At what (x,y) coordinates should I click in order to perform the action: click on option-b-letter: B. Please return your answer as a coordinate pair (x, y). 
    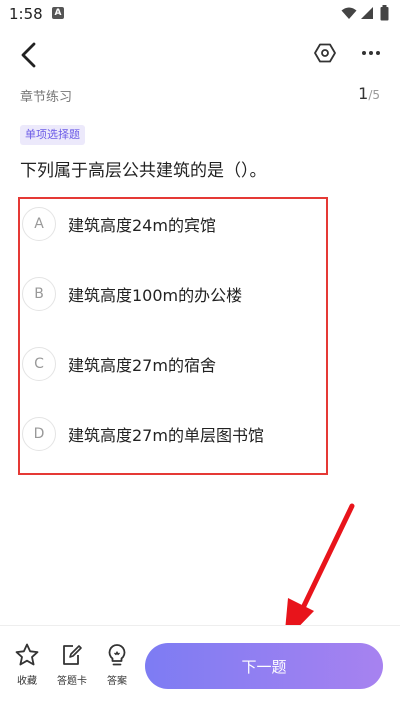
    Looking at the image, I should click on (39, 294).